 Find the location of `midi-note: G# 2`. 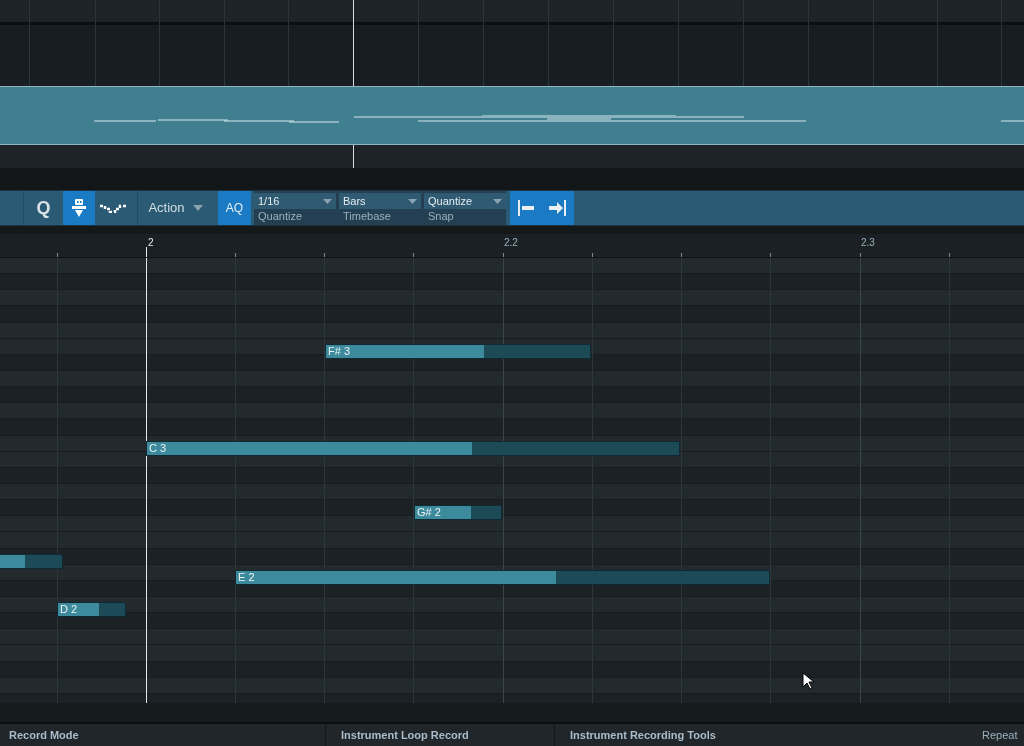

midi-note: G# 2 is located at coordinates (458, 512).